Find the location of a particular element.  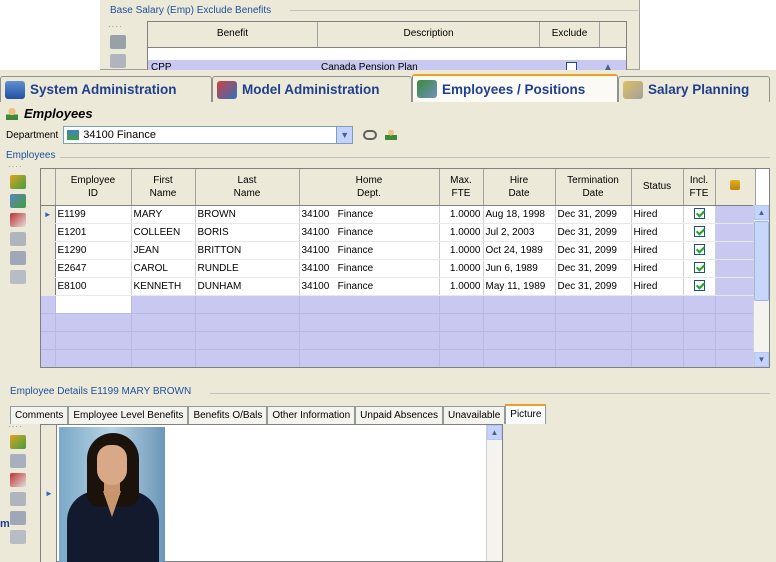

tab-salary-planning: Salary Planning is located at coordinates (694, 89).